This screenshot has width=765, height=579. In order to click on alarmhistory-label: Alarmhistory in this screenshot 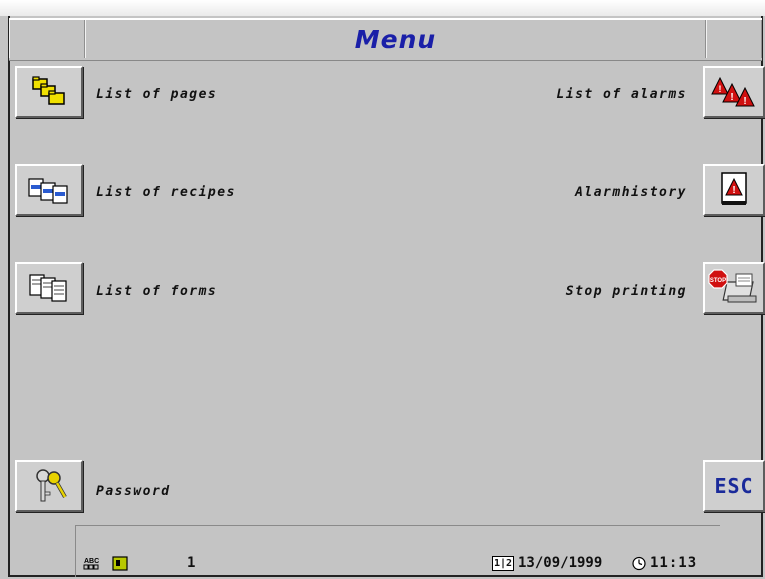, I will do `click(631, 192)`.